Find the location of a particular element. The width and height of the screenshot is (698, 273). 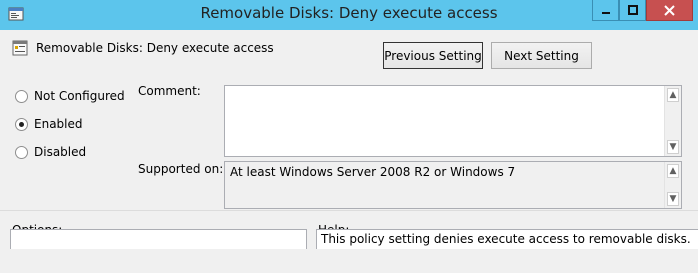

comment-label: Comment: is located at coordinates (169, 91).